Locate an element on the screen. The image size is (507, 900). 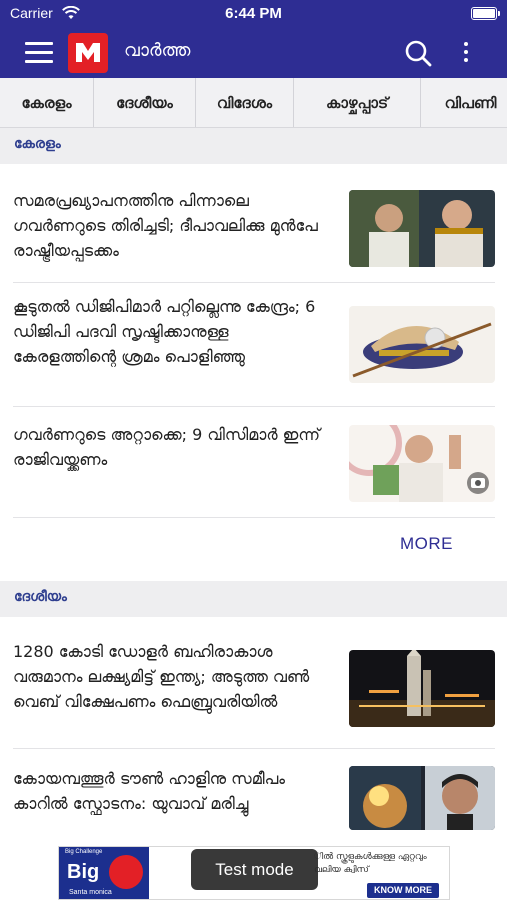
tab-opinion: കാഴ്ചപ്പാട് is located at coordinates (357, 102).